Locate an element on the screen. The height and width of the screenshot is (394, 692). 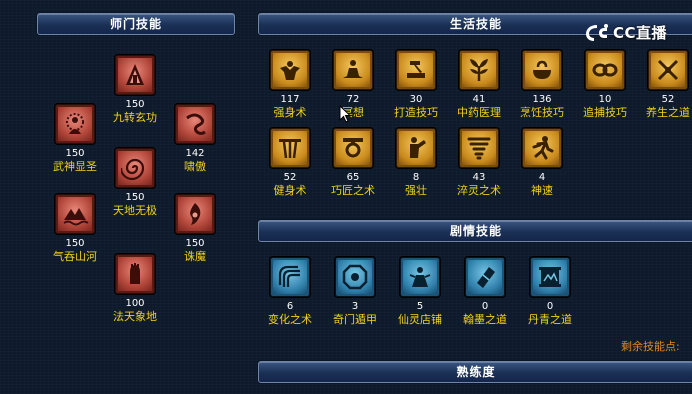
life-skill-shensu: 4 神速 is located at coordinates (542, 163).